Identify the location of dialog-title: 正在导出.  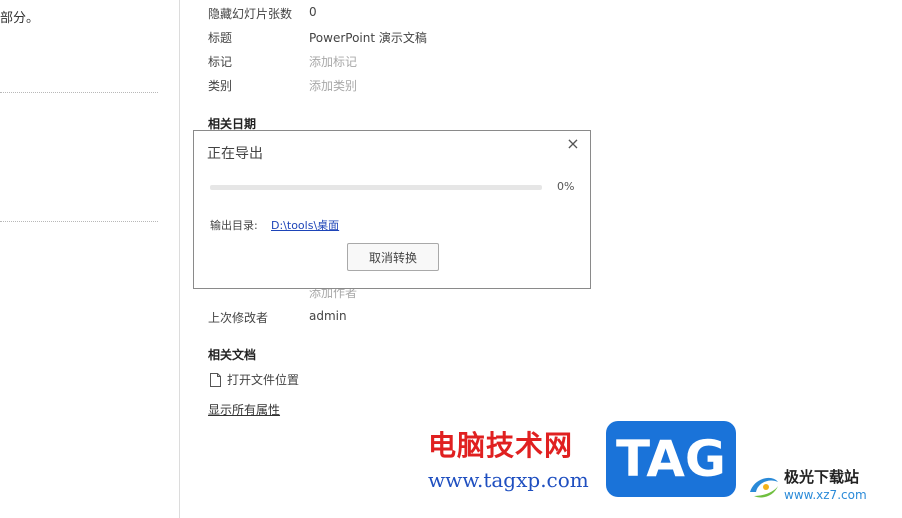
(235, 154).